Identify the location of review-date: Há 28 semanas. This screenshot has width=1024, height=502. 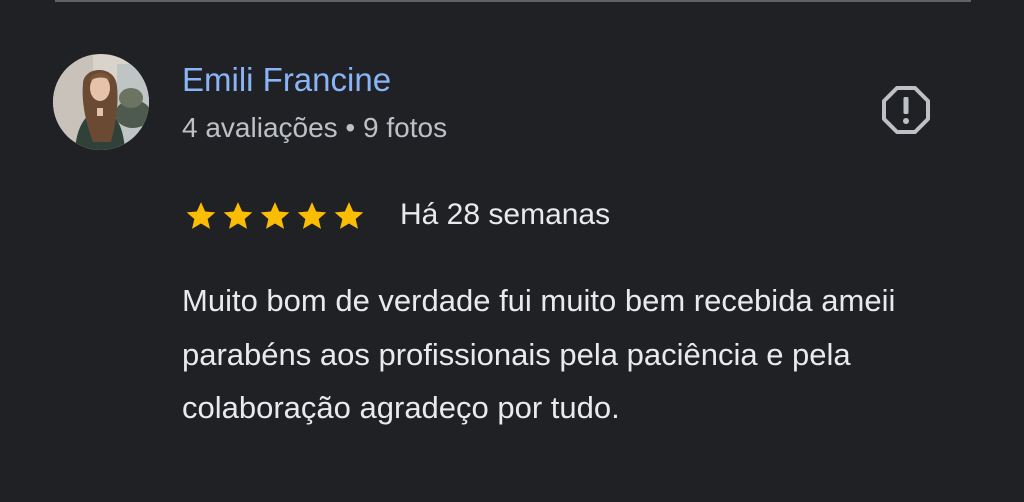
(505, 214).